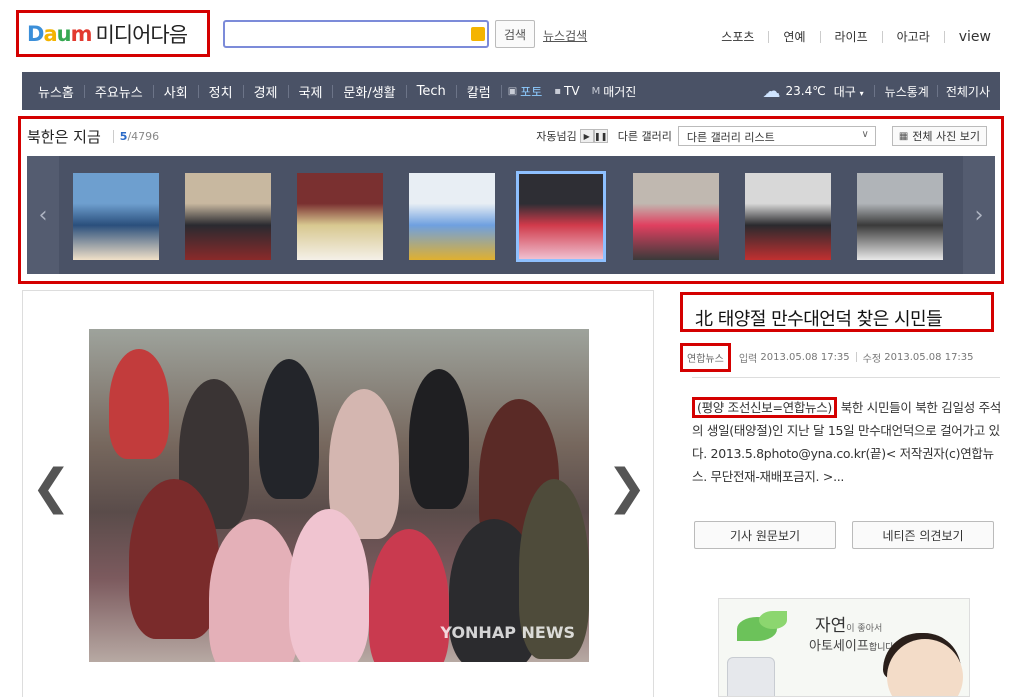 The width and height of the screenshot is (1017, 697). I want to click on photo-watermark: YONHAP NEWS, so click(507, 632).